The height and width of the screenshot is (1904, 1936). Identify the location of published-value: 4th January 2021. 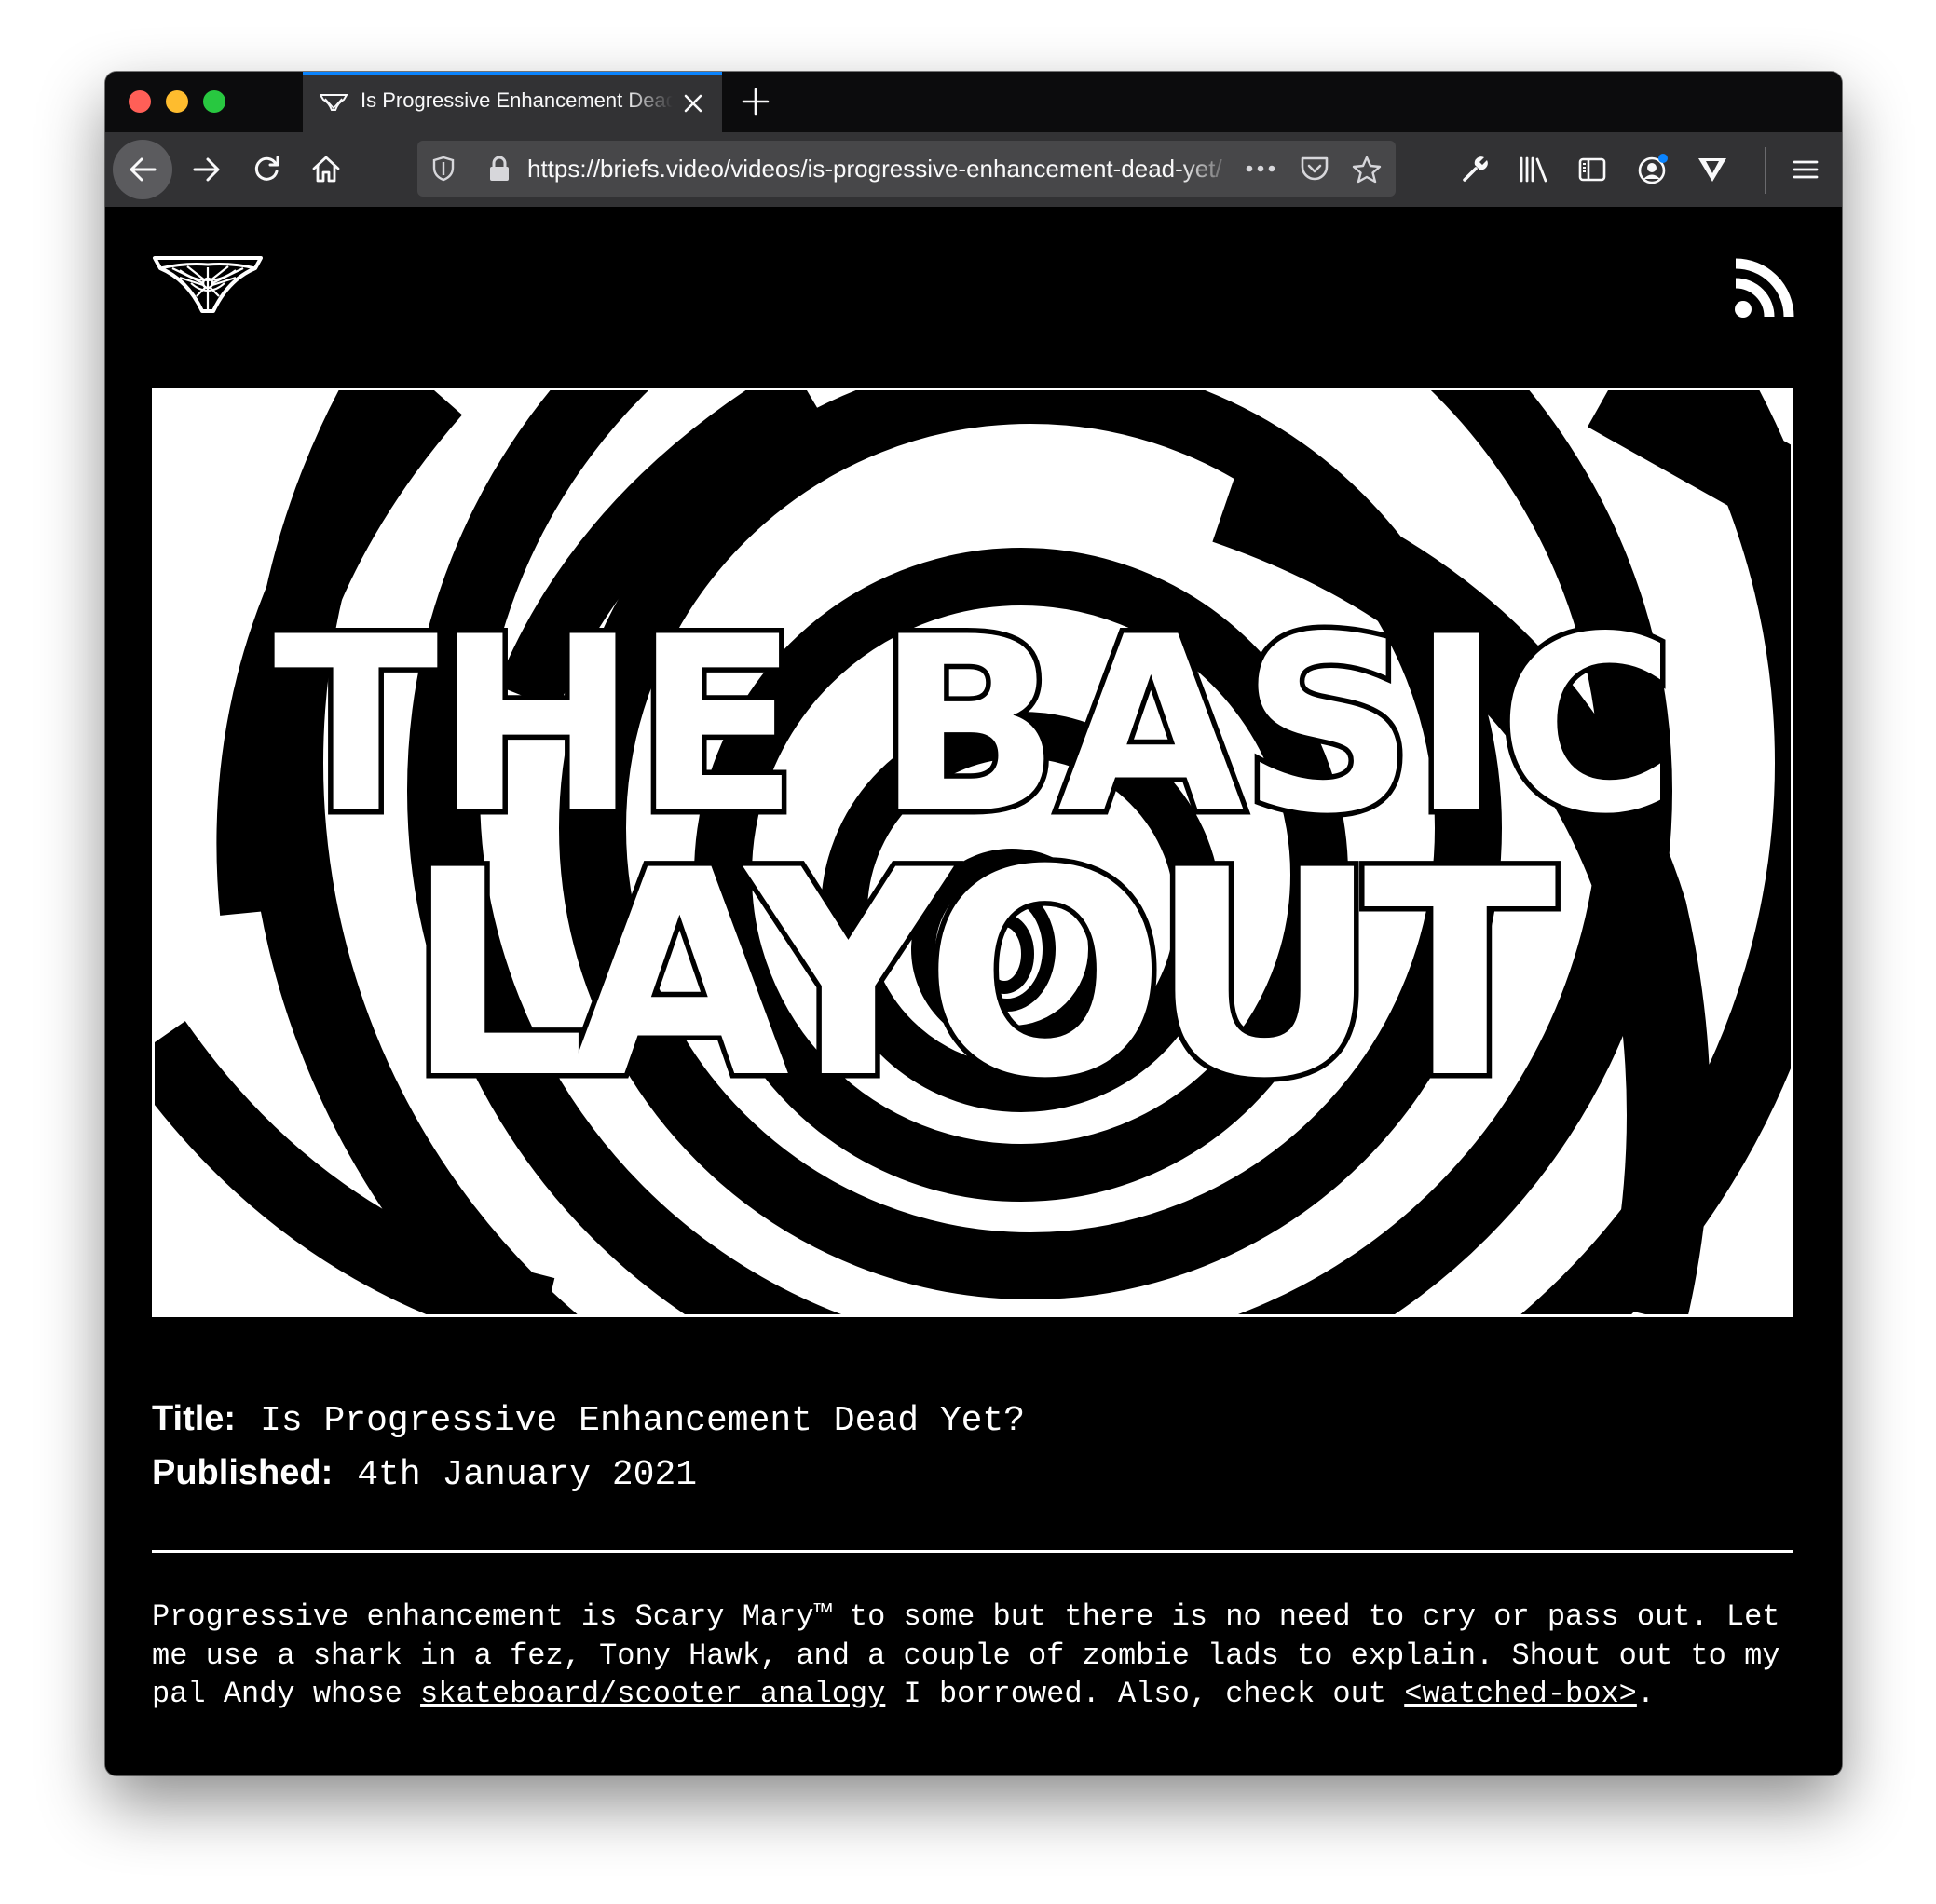
(528, 1475).